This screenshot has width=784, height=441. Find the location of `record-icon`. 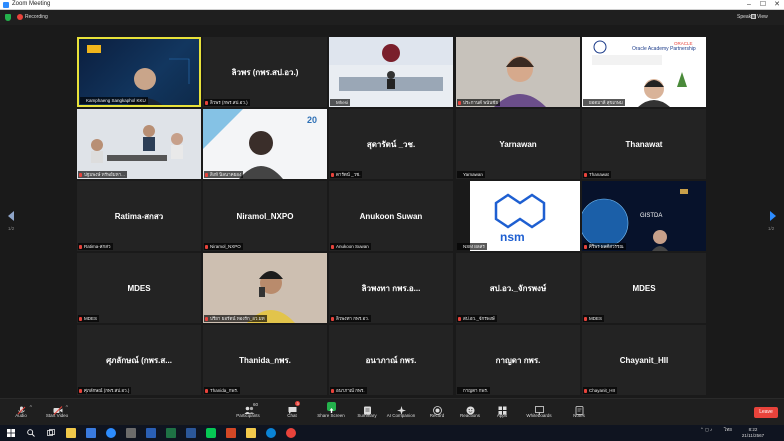

record-icon is located at coordinates (437, 408).